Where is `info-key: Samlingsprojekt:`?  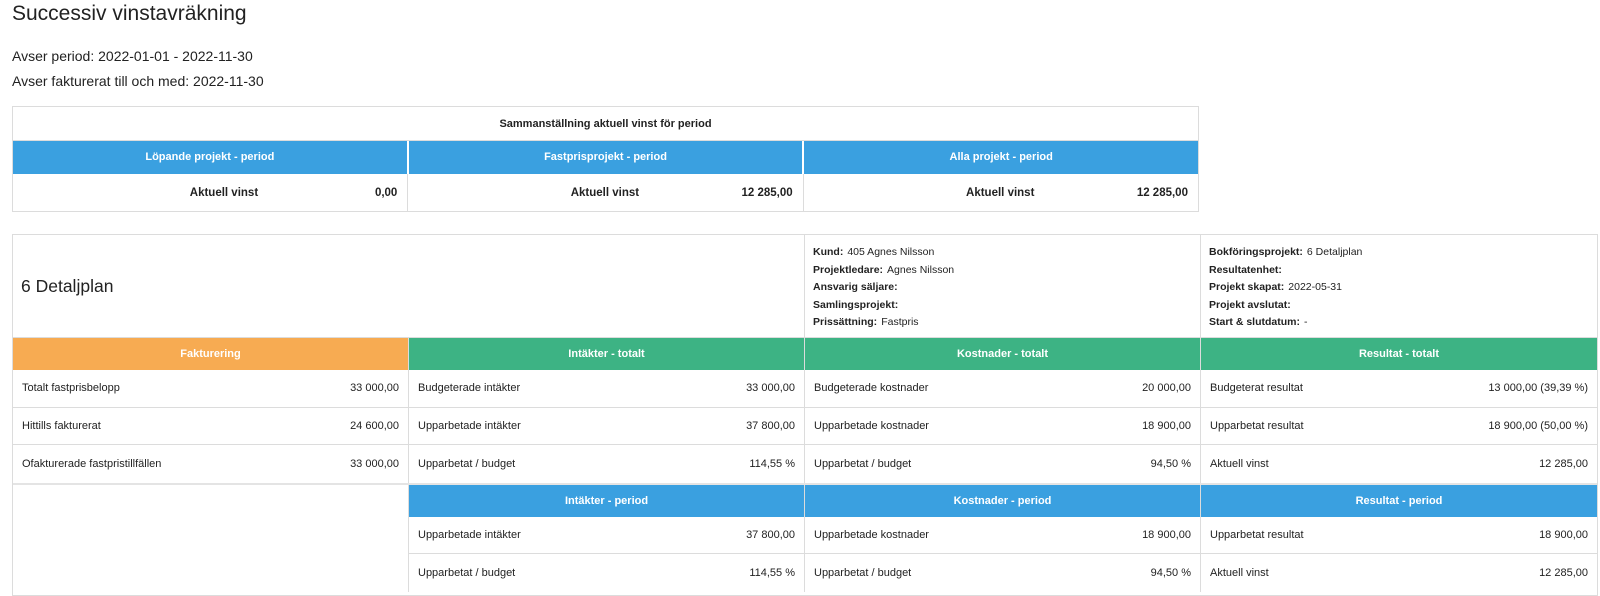 info-key: Samlingsprojekt: is located at coordinates (856, 304).